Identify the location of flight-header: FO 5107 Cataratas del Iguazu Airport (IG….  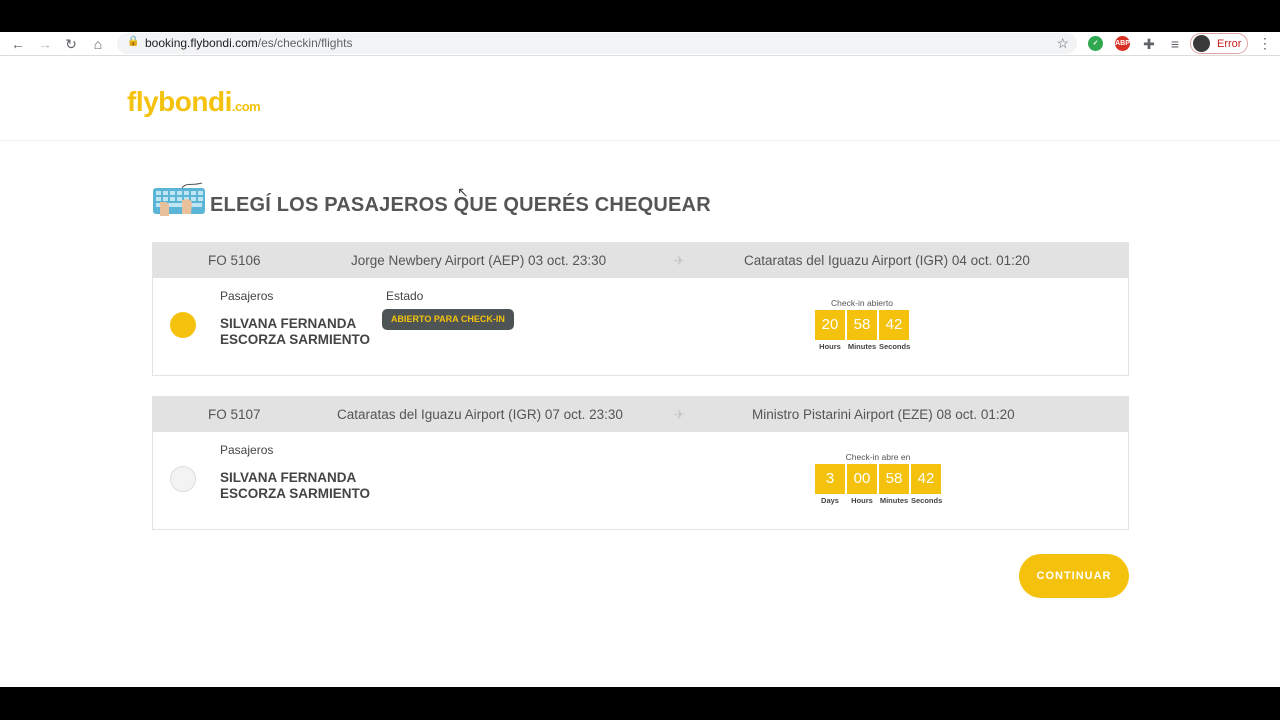
(640, 414).